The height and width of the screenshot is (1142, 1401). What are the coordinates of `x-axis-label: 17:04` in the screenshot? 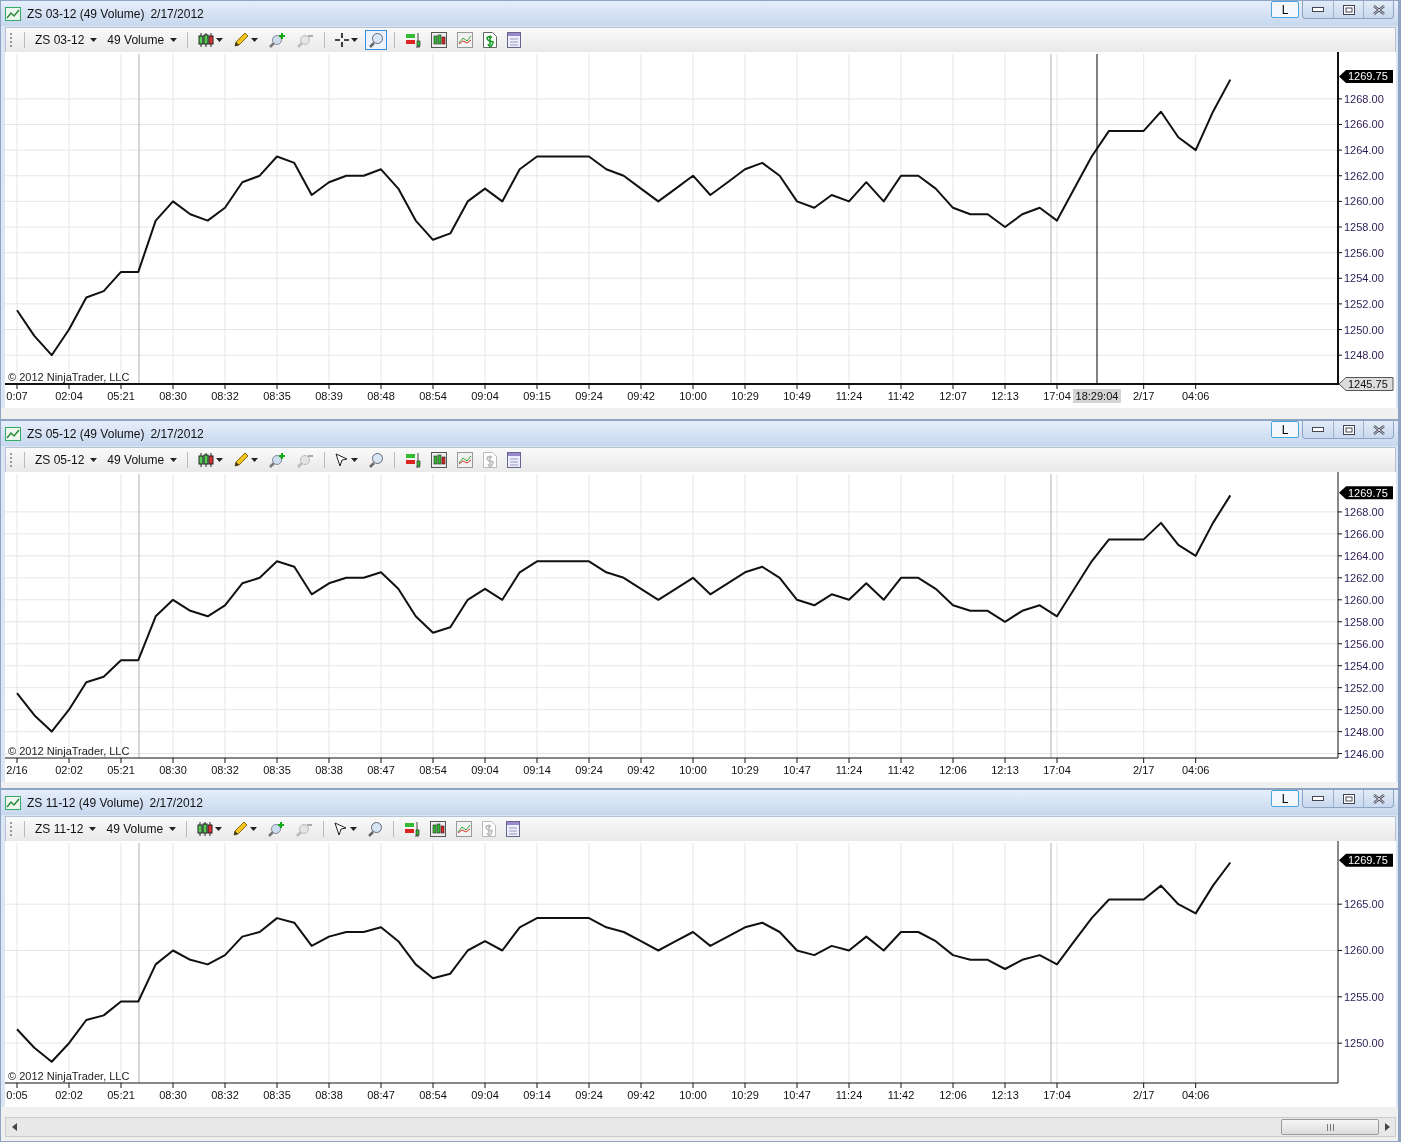 It's located at (1057, 1095).